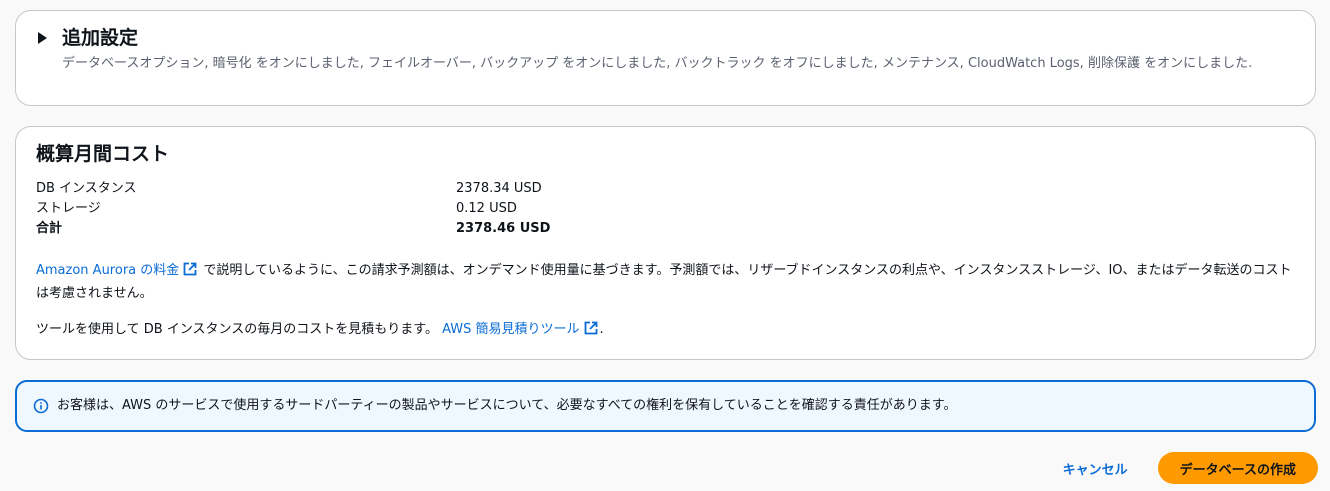  I want to click on aws-pricing-calculator-link-label: AWS 簡易見積りツール, so click(511, 329).